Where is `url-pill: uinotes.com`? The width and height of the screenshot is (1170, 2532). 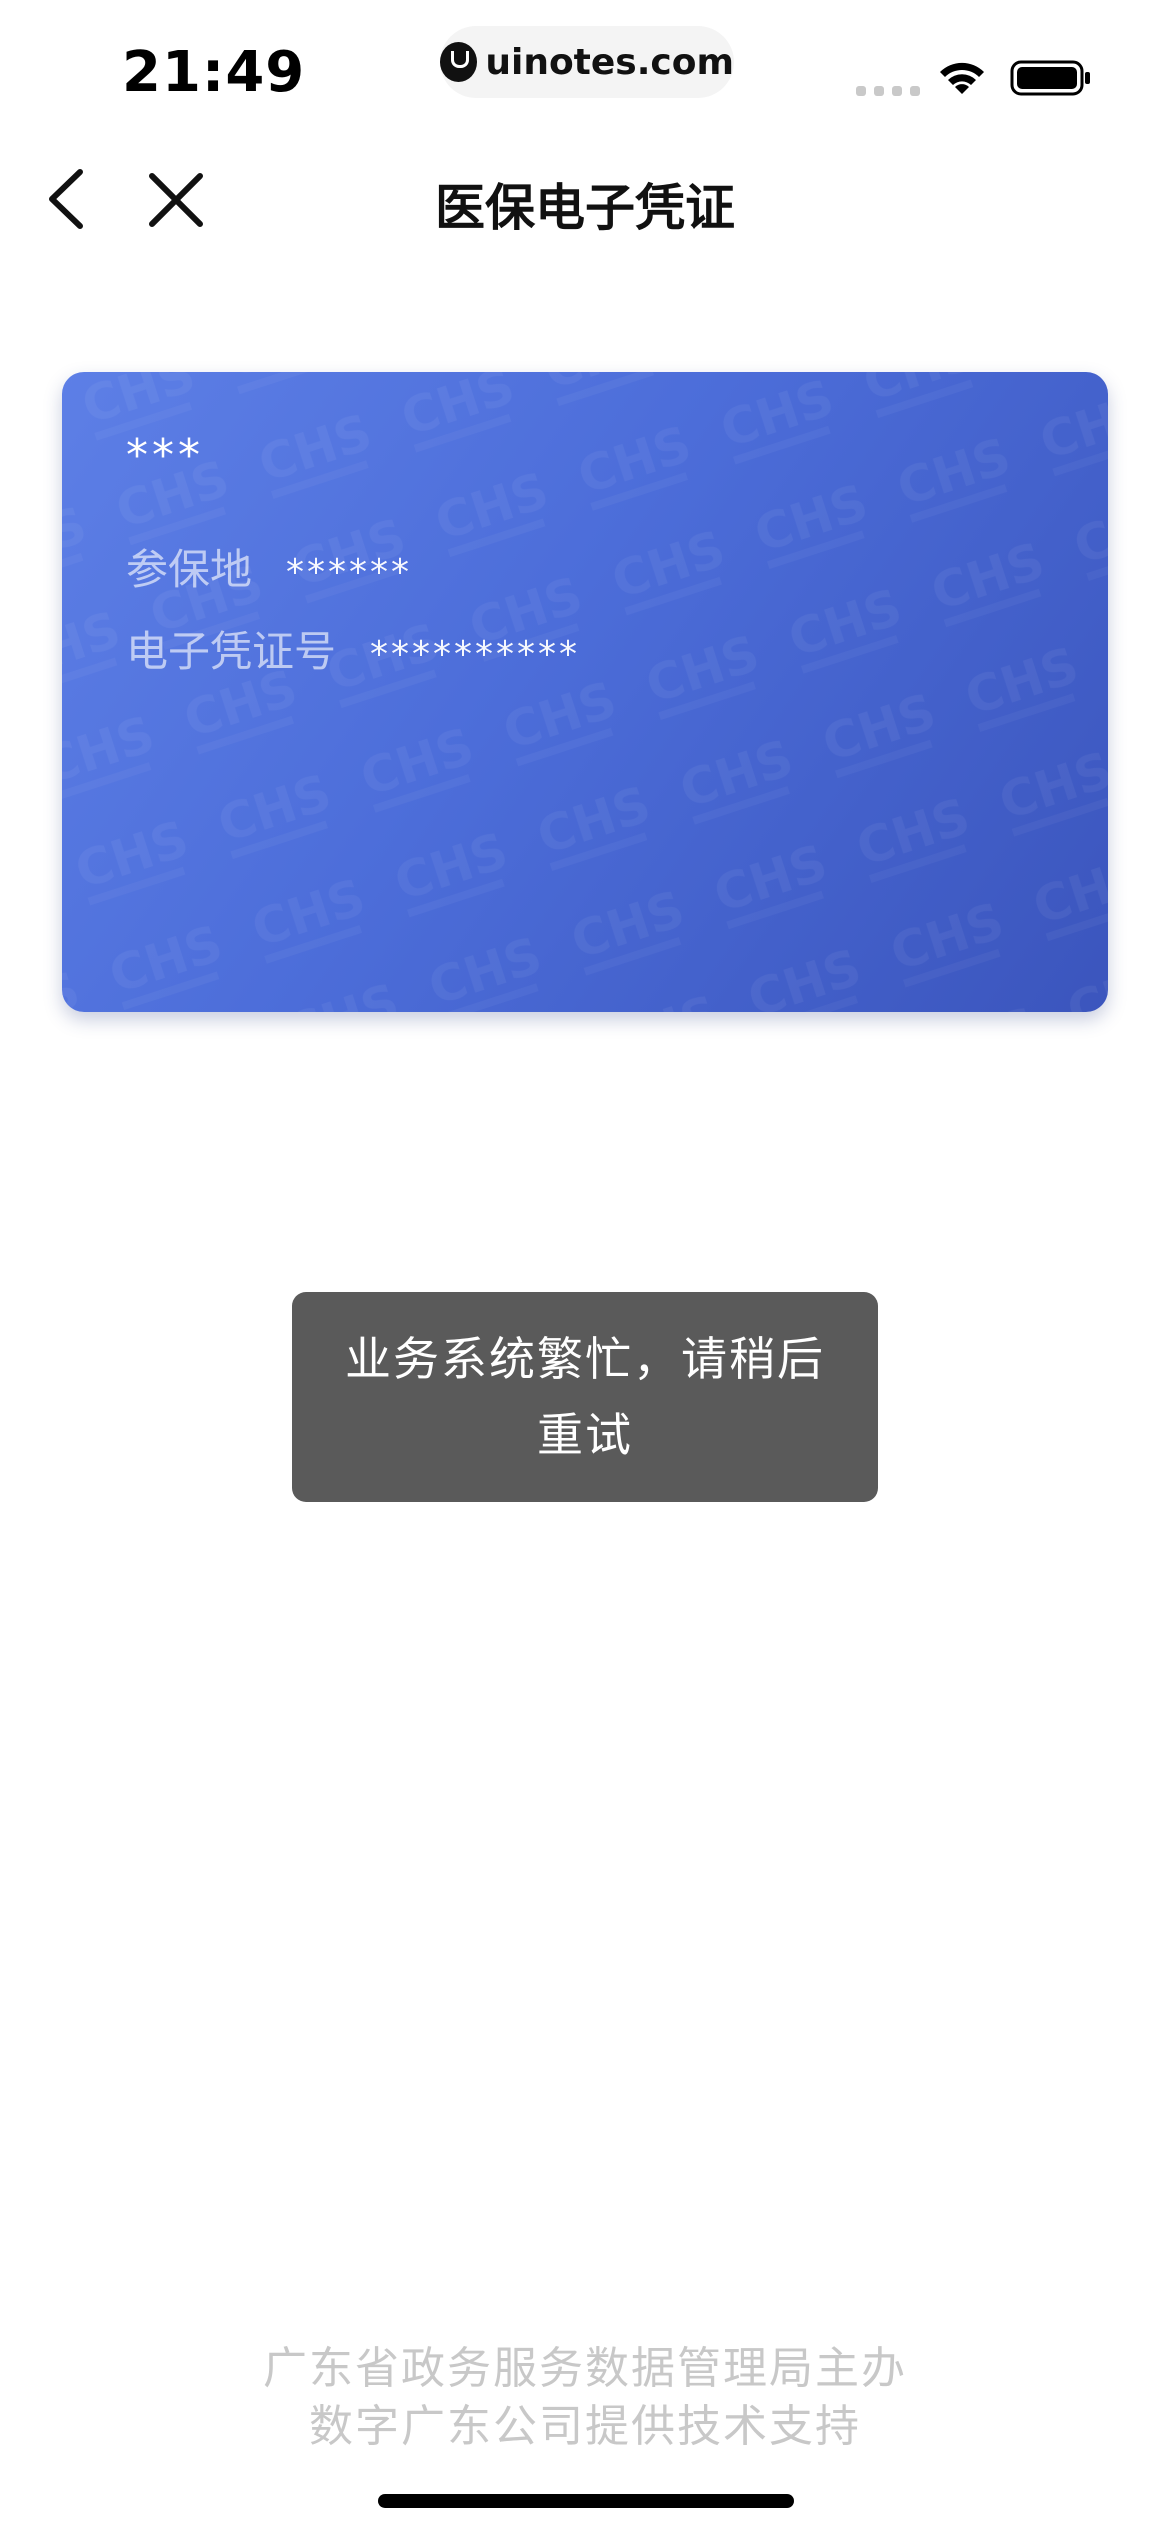
url-pill: uinotes.com is located at coordinates (587, 62).